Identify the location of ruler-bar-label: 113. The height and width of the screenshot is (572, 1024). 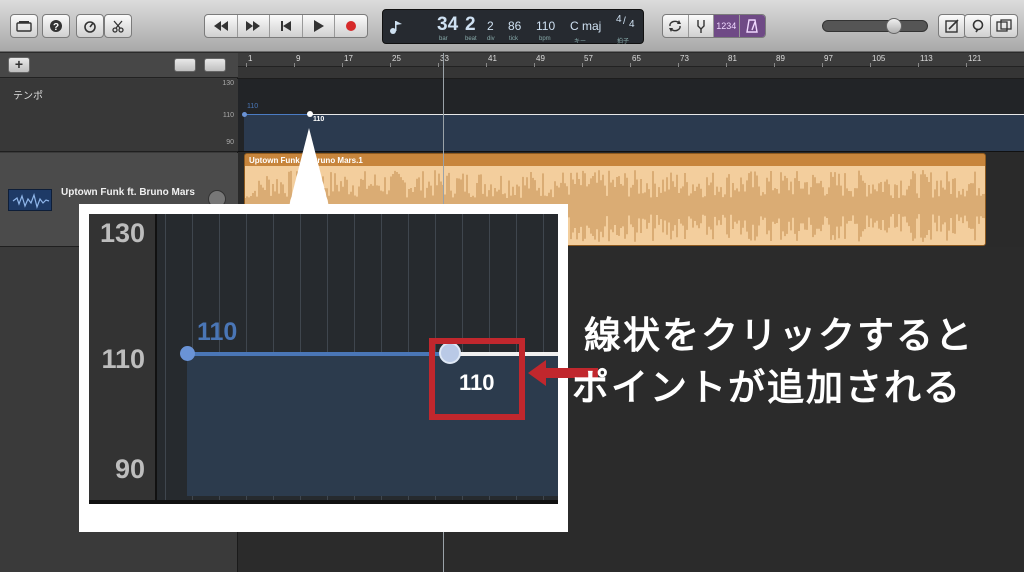
(926, 58).